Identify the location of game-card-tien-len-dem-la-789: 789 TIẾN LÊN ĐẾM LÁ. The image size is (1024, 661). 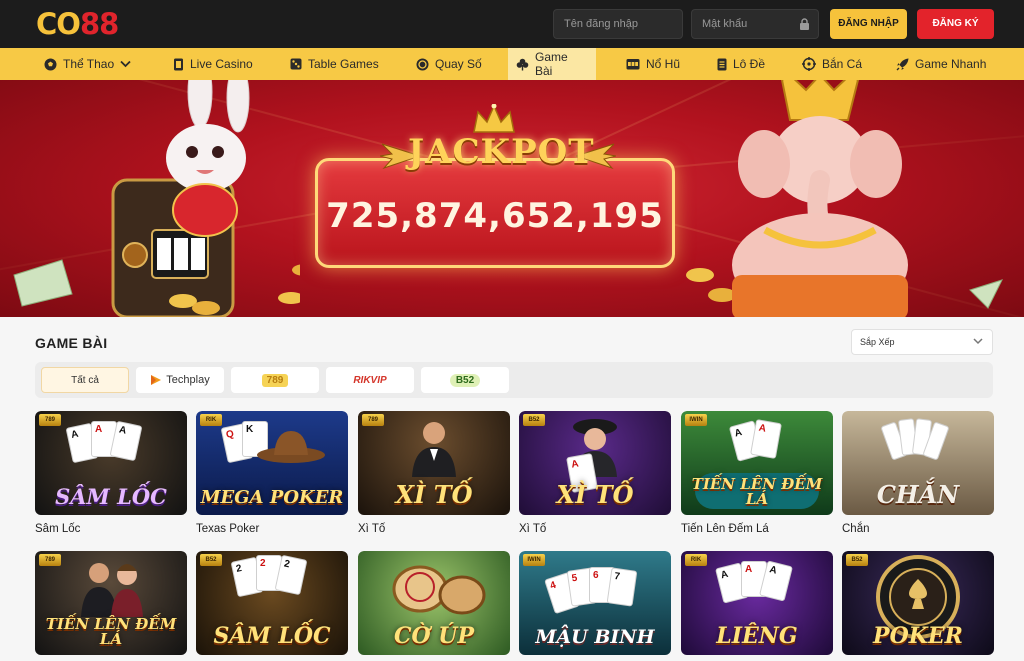
(111, 606).